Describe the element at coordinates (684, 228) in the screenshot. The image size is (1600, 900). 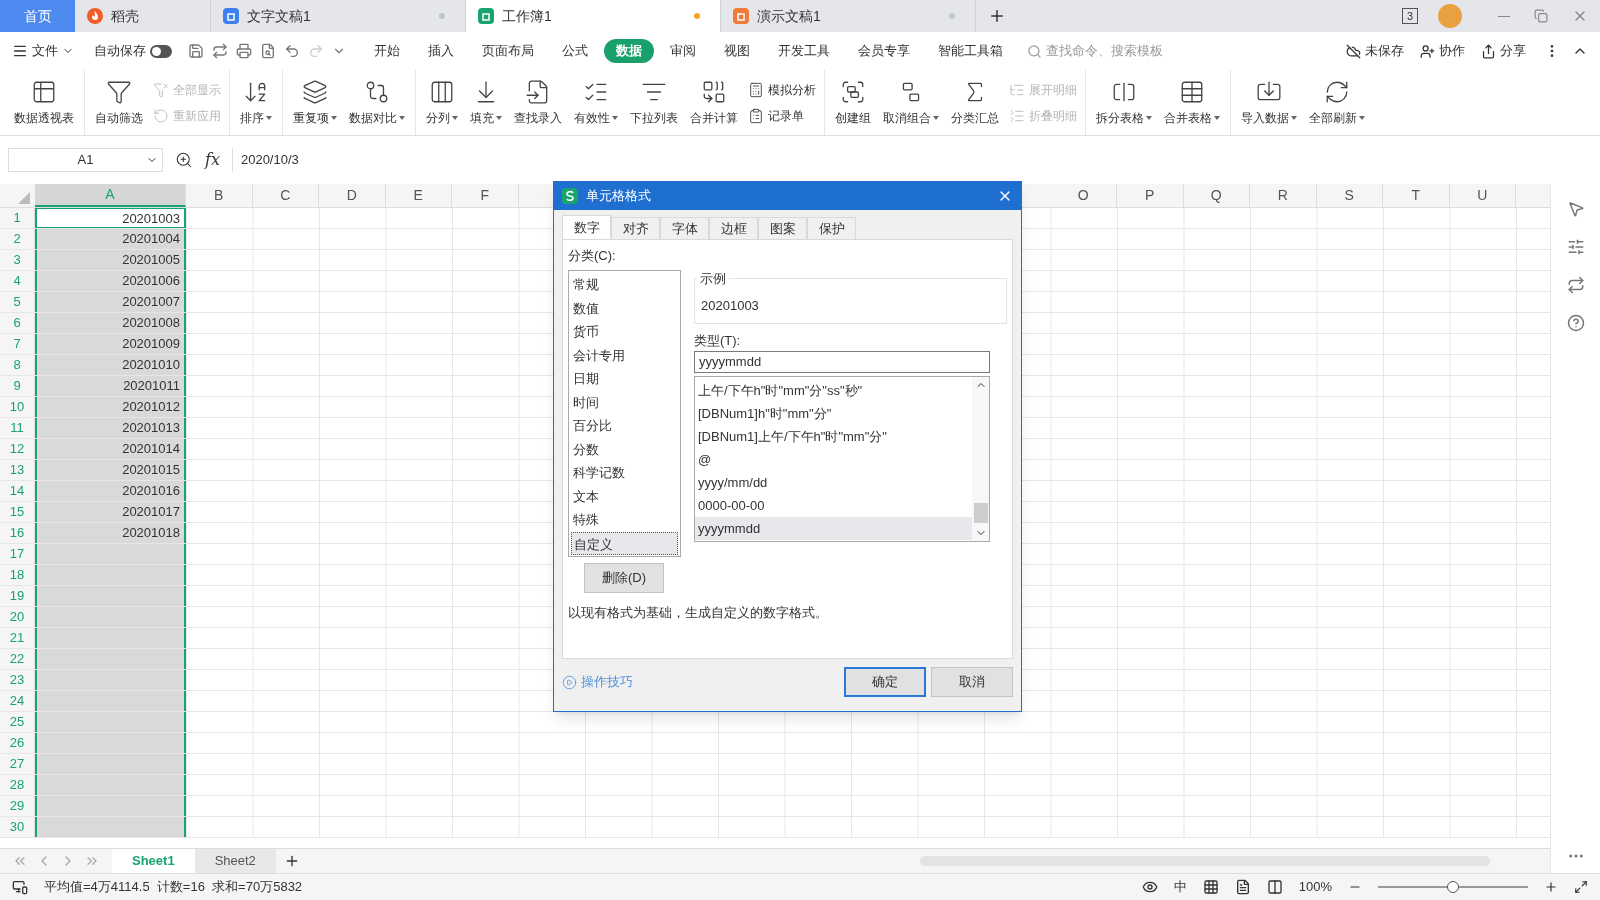
I see `dialog-tab: 字体` at that location.